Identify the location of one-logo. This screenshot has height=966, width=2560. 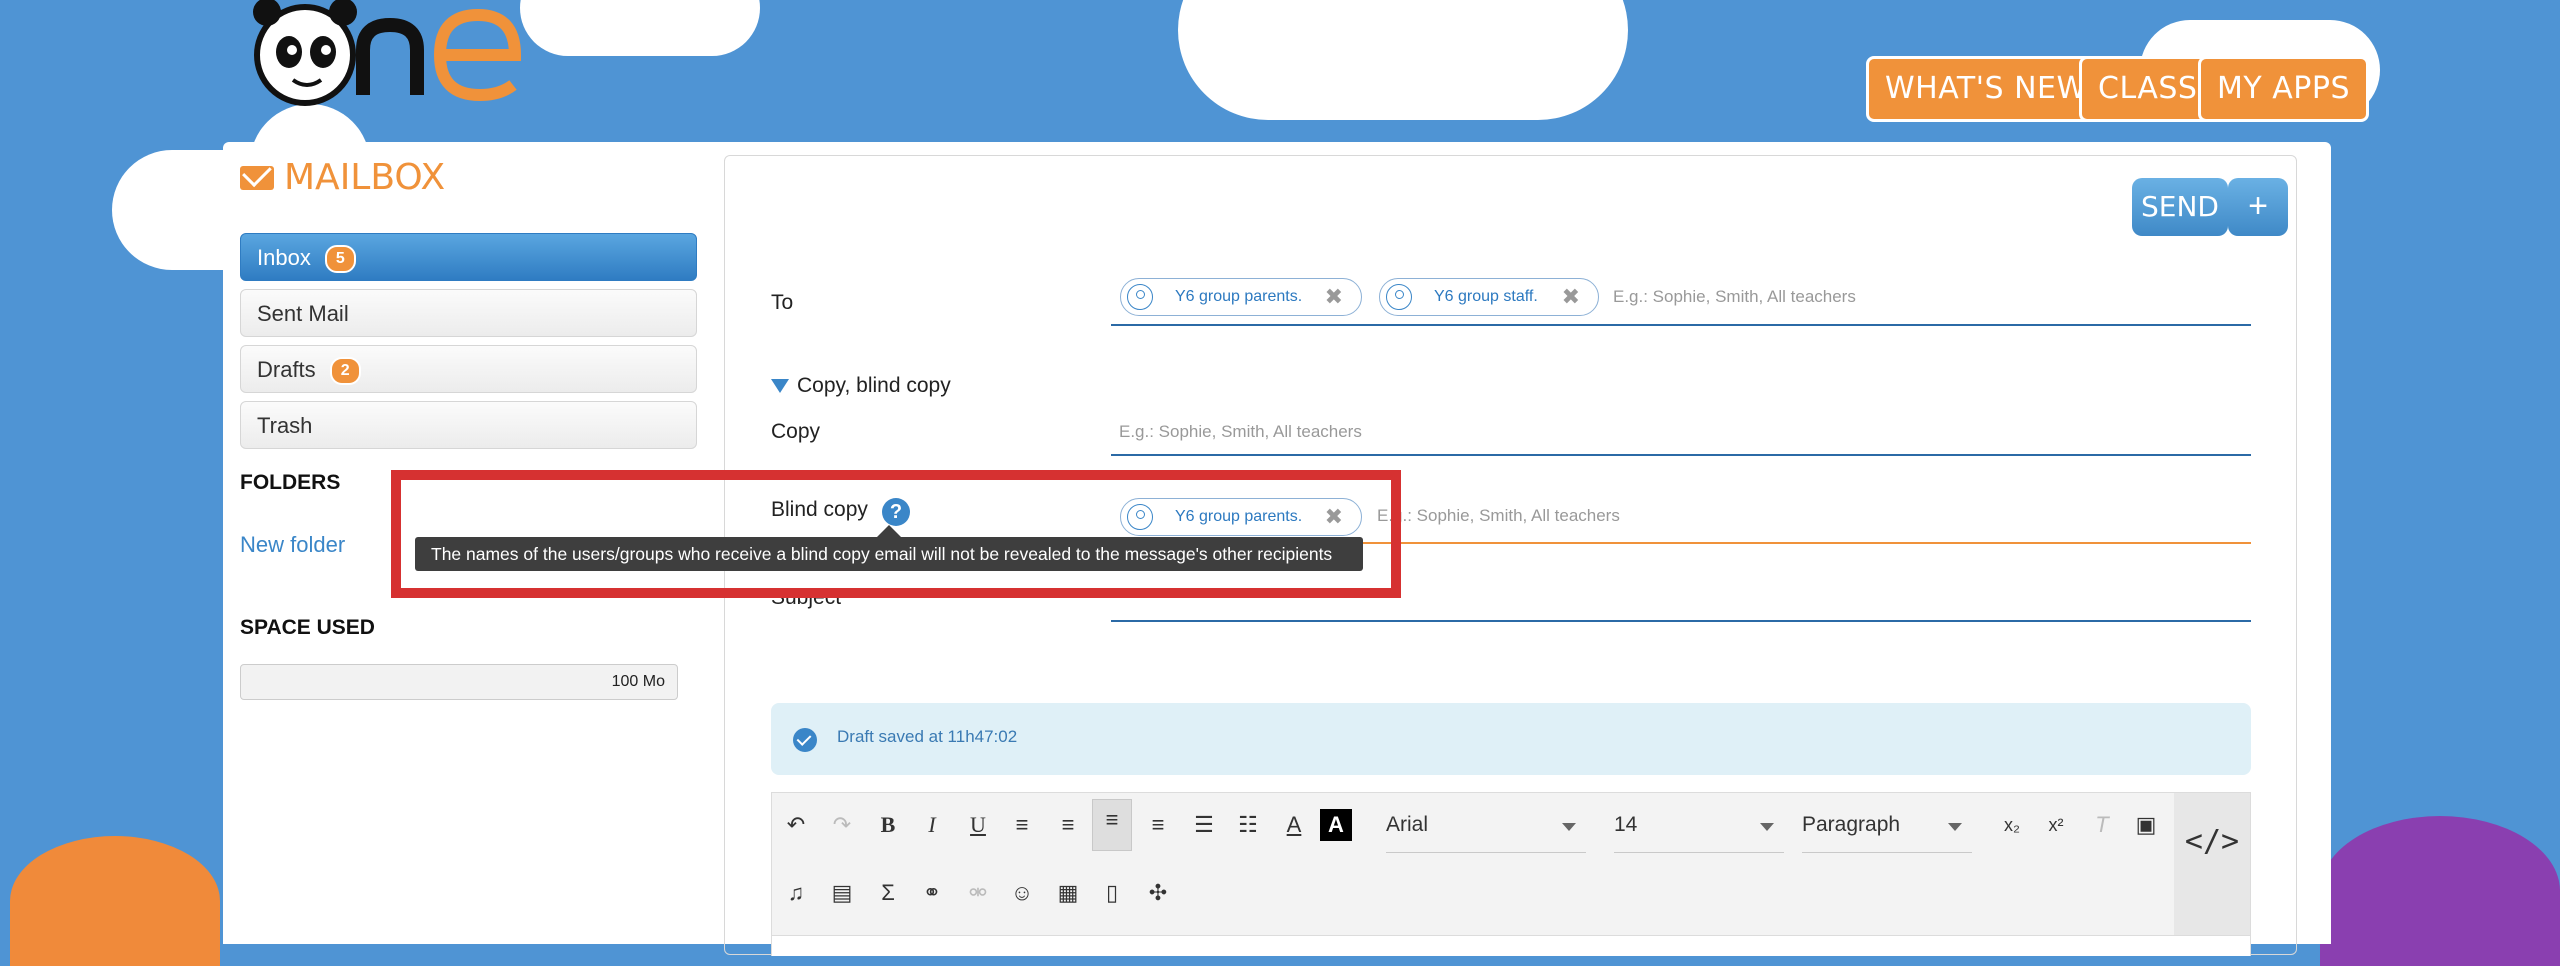
(395, 55).